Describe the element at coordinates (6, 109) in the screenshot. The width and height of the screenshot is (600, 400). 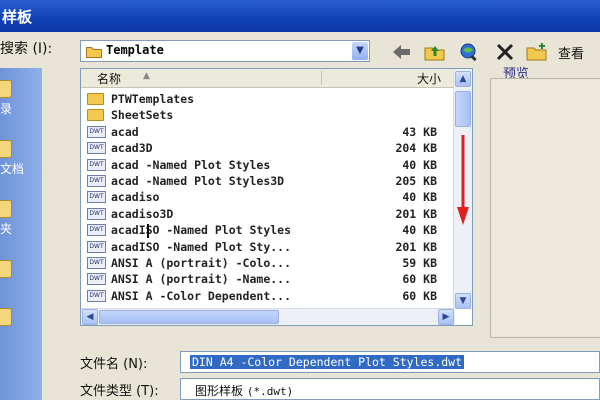
I see `places-label: 录` at that location.